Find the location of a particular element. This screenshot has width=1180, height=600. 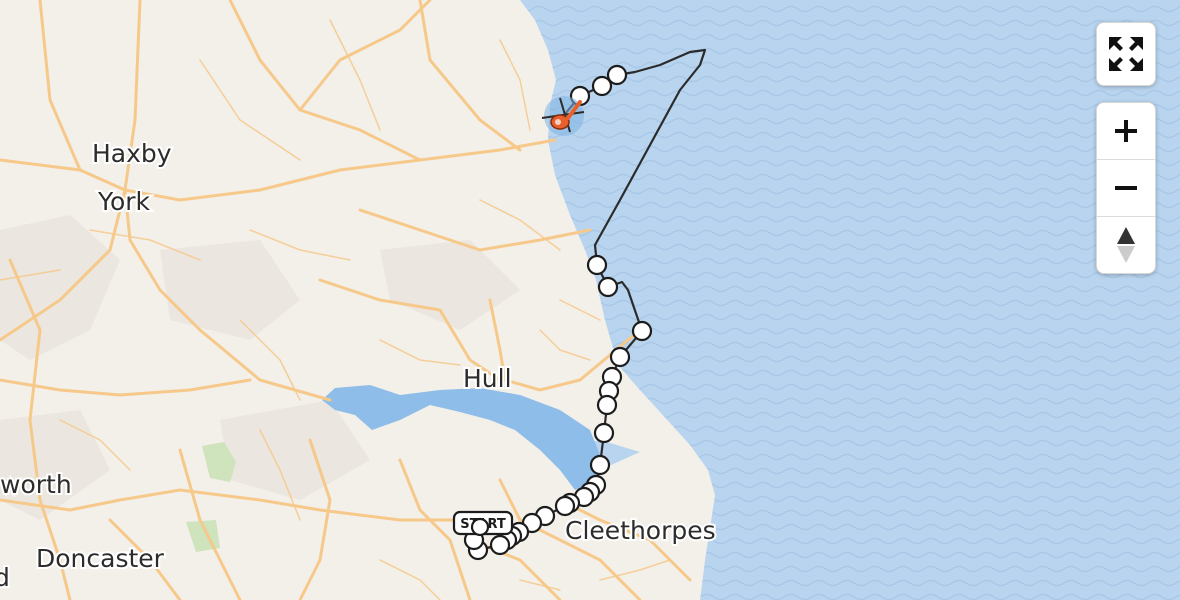

plus-icon is located at coordinates (1126, 131).